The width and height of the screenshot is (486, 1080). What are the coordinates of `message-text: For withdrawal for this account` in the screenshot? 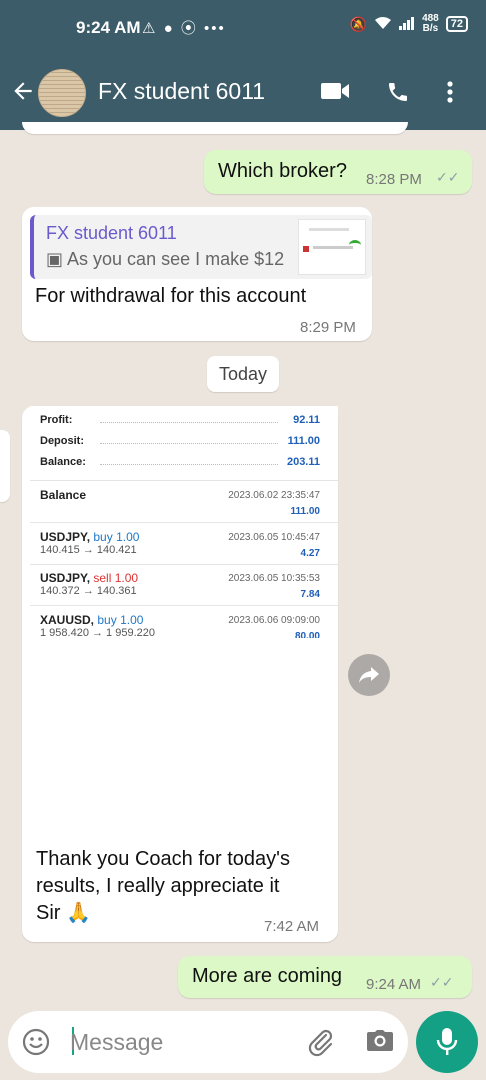 It's located at (171, 296).